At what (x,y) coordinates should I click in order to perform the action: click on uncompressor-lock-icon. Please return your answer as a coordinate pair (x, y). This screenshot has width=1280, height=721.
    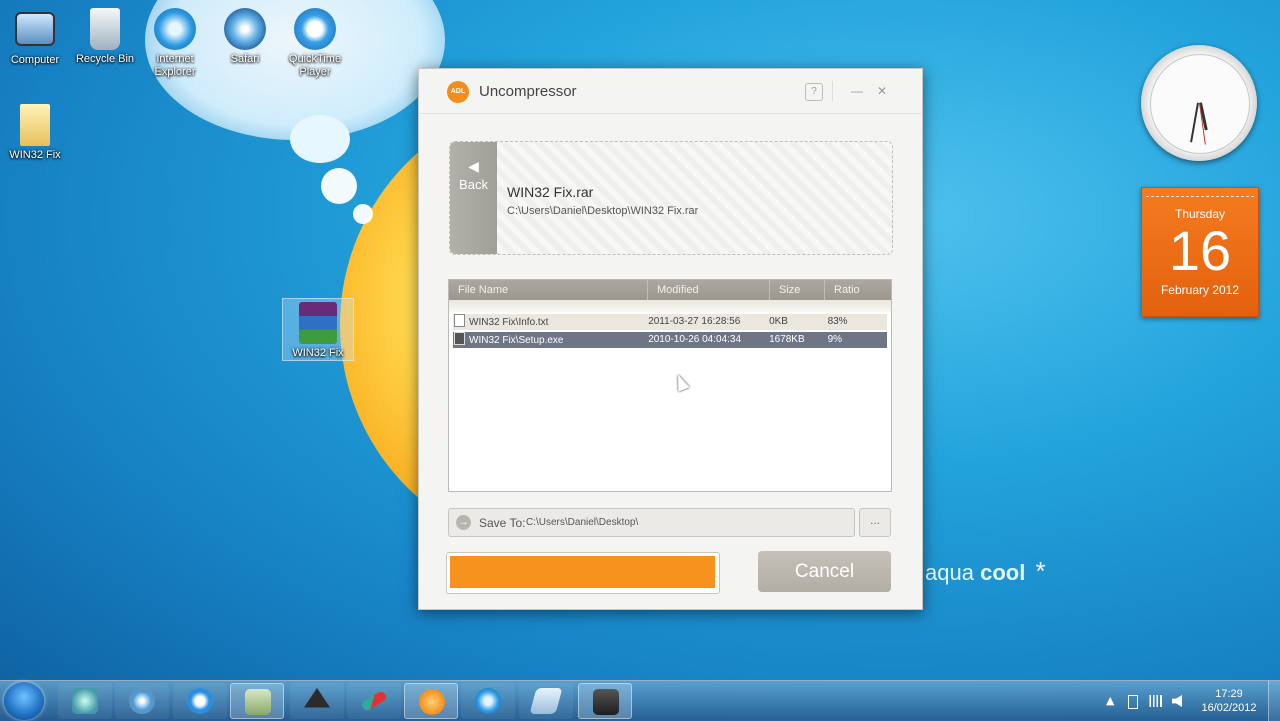
    Looking at the image, I should click on (432, 702).